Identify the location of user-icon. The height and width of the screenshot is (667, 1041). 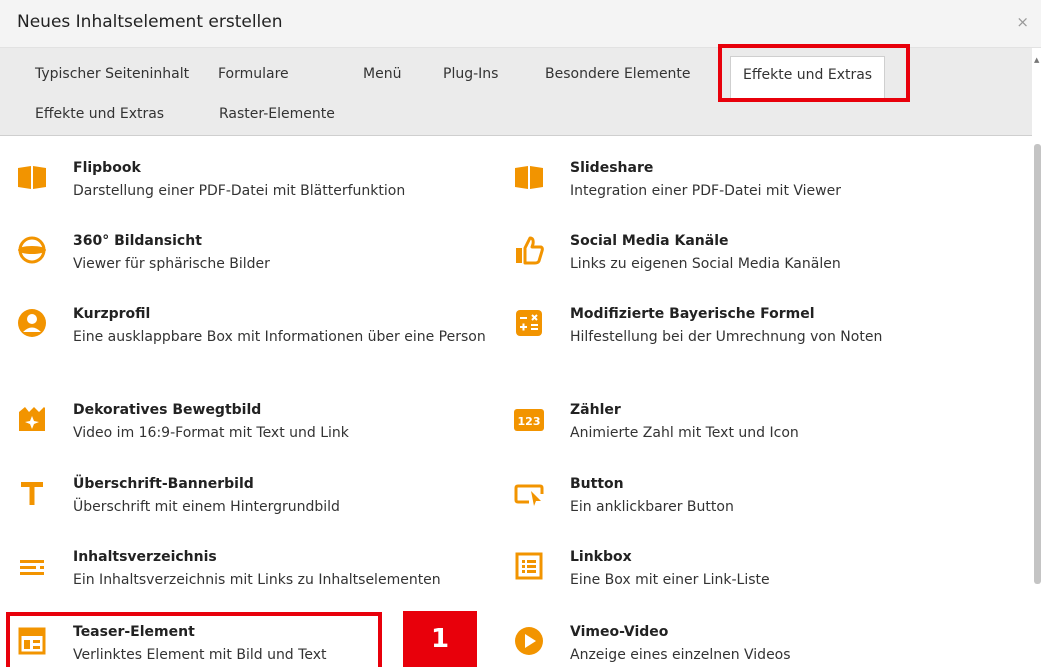
(32, 323).